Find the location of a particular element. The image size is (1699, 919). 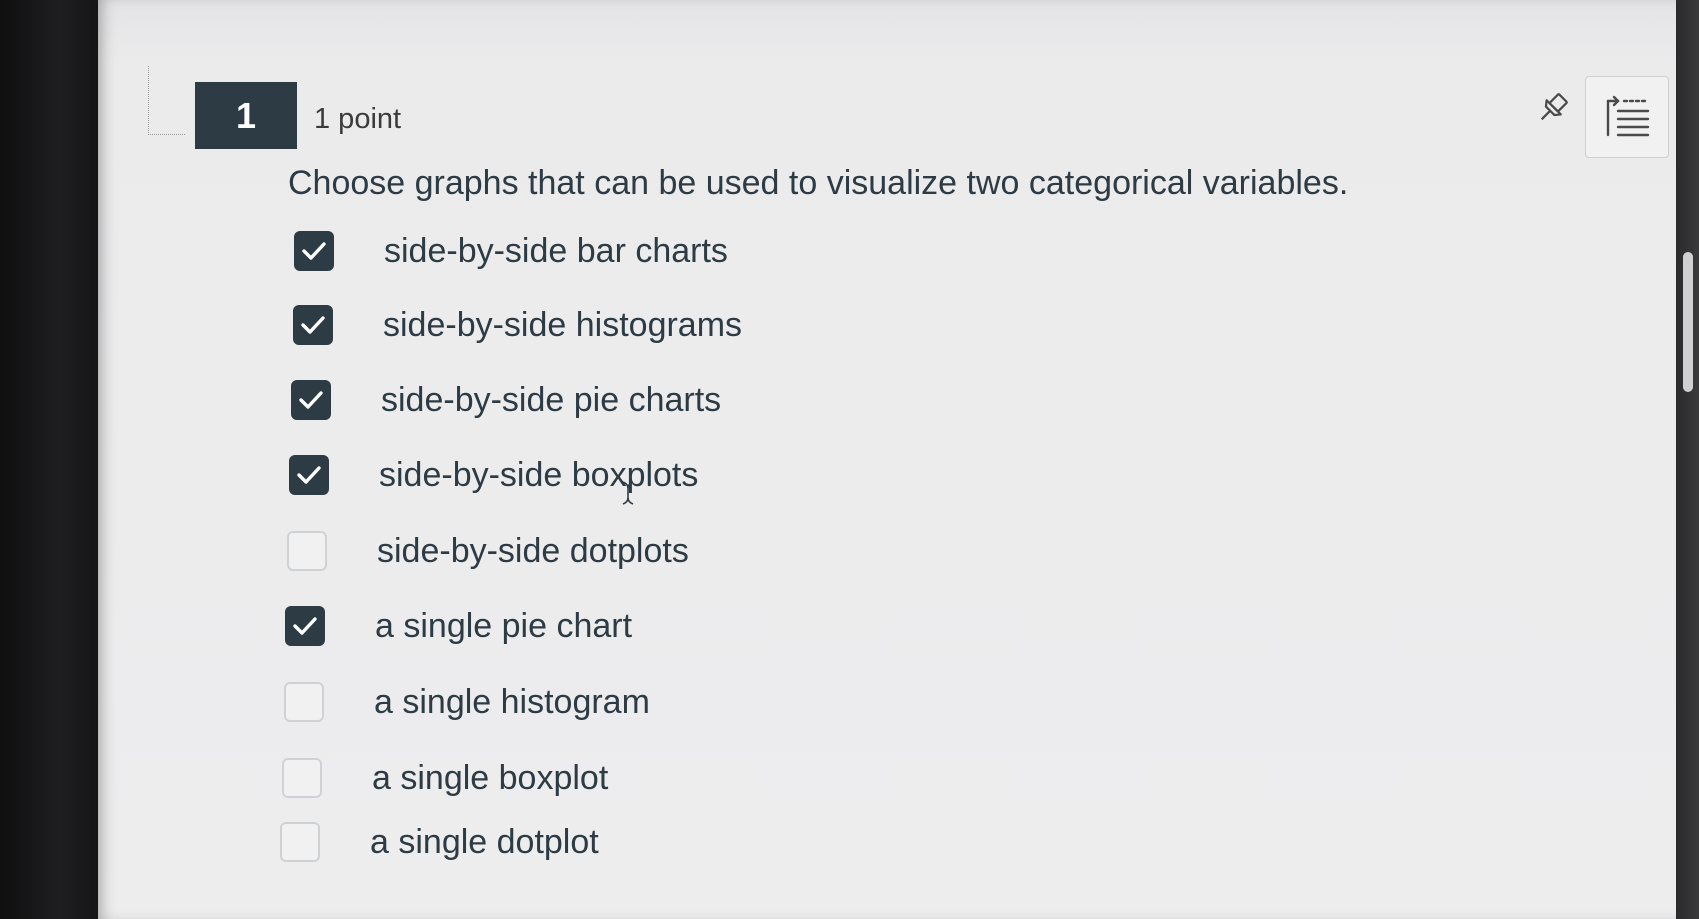

option-row: side-by-side pie charts is located at coordinates (506, 400).